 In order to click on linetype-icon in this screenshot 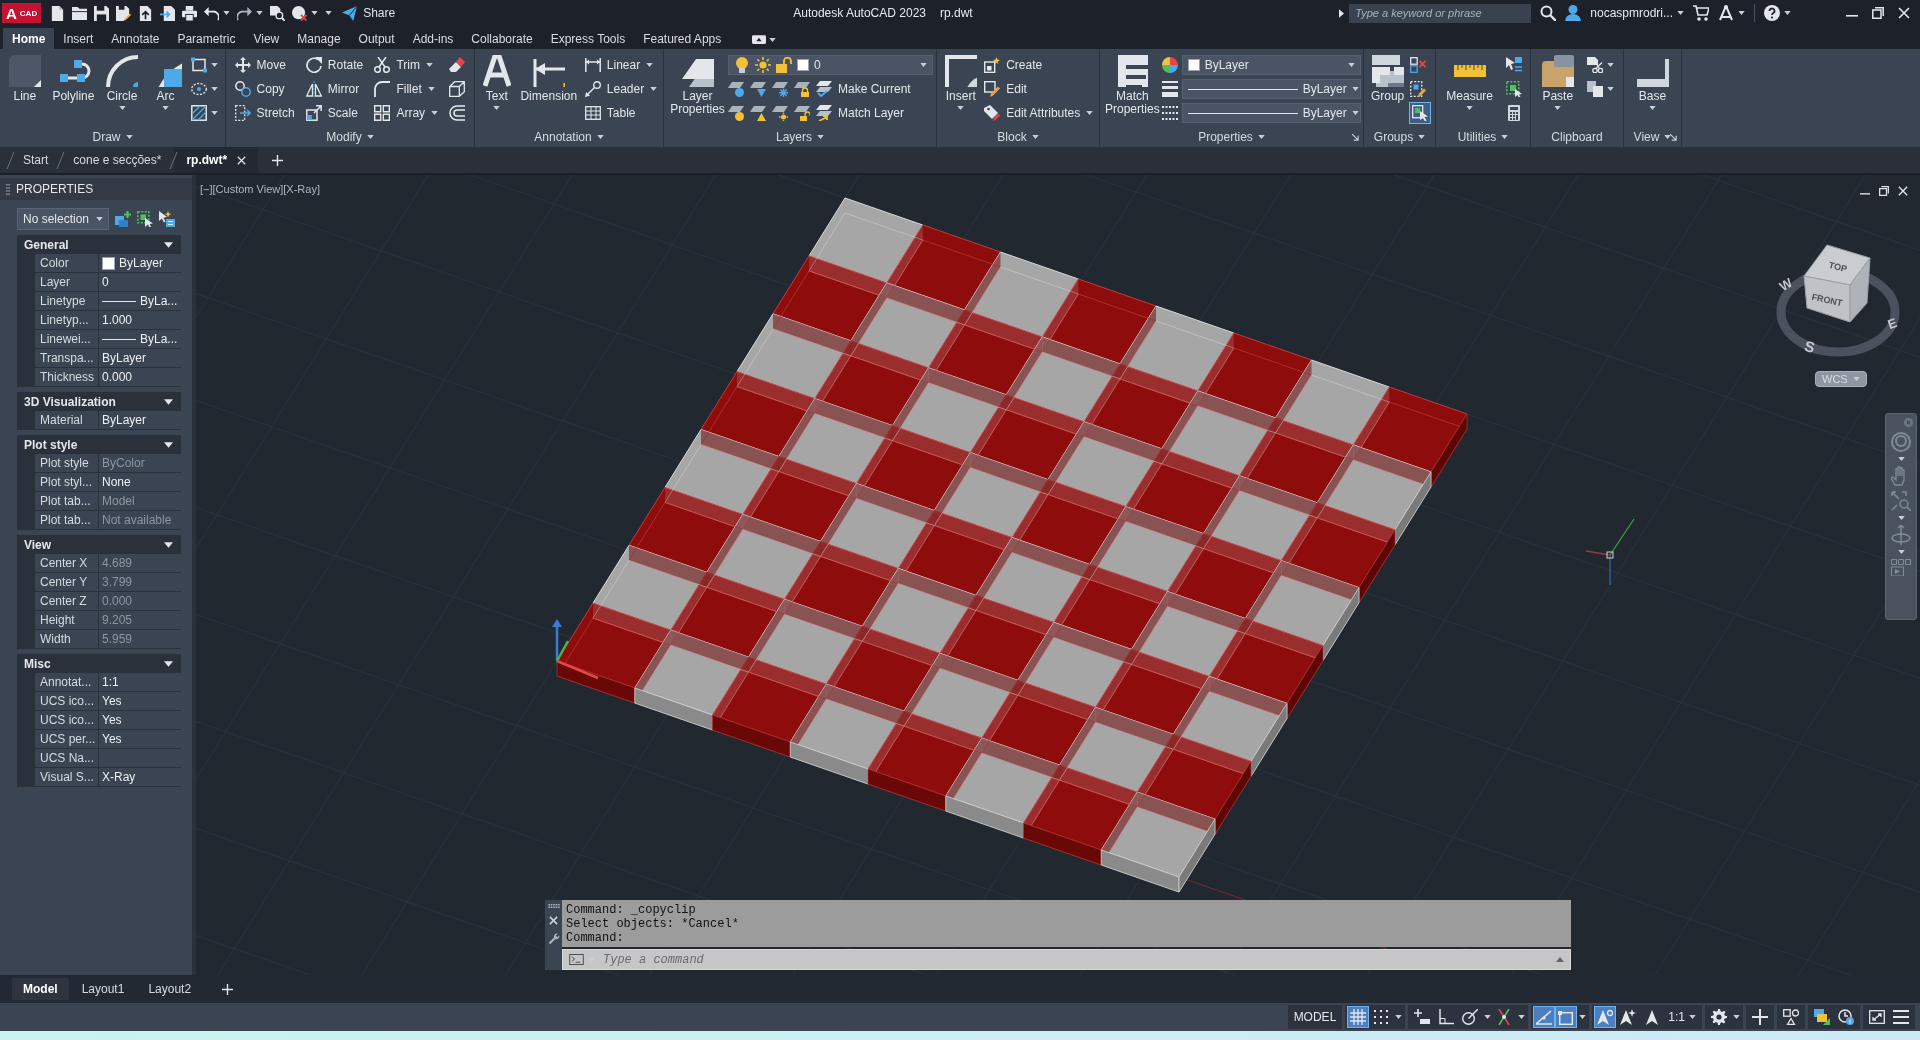, I will do `click(1169, 113)`.